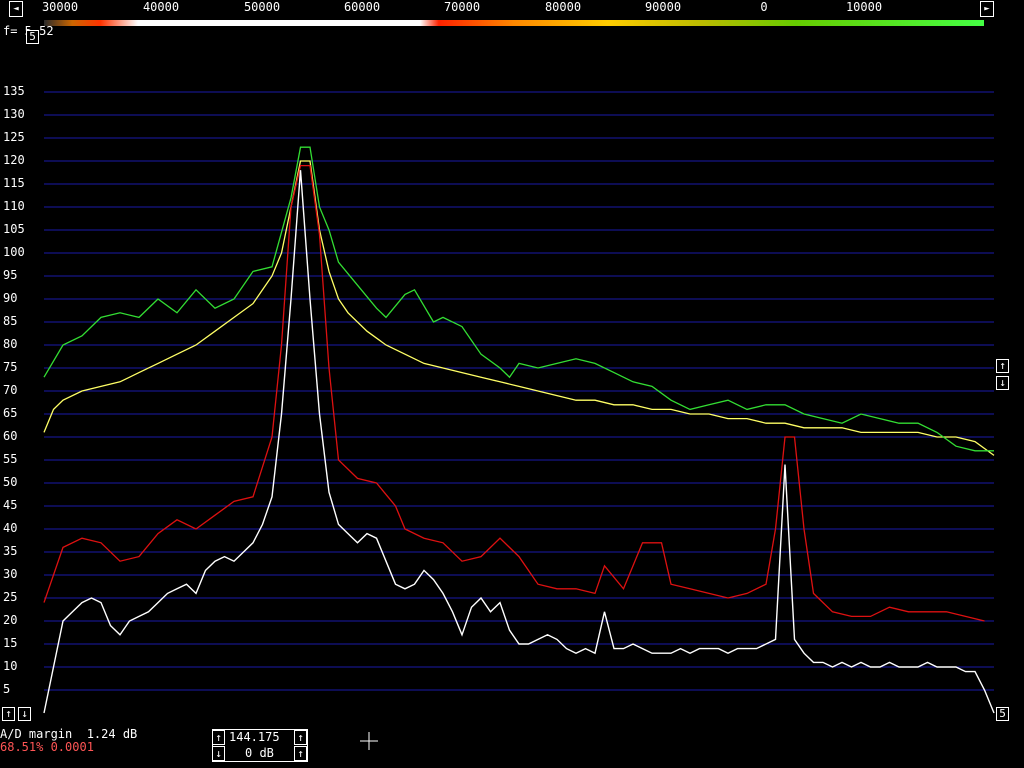 This screenshot has width=1024, height=768. Describe the element at coordinates (10, 275) in the screenshot. I see `y-tick-label: 95` at that location.